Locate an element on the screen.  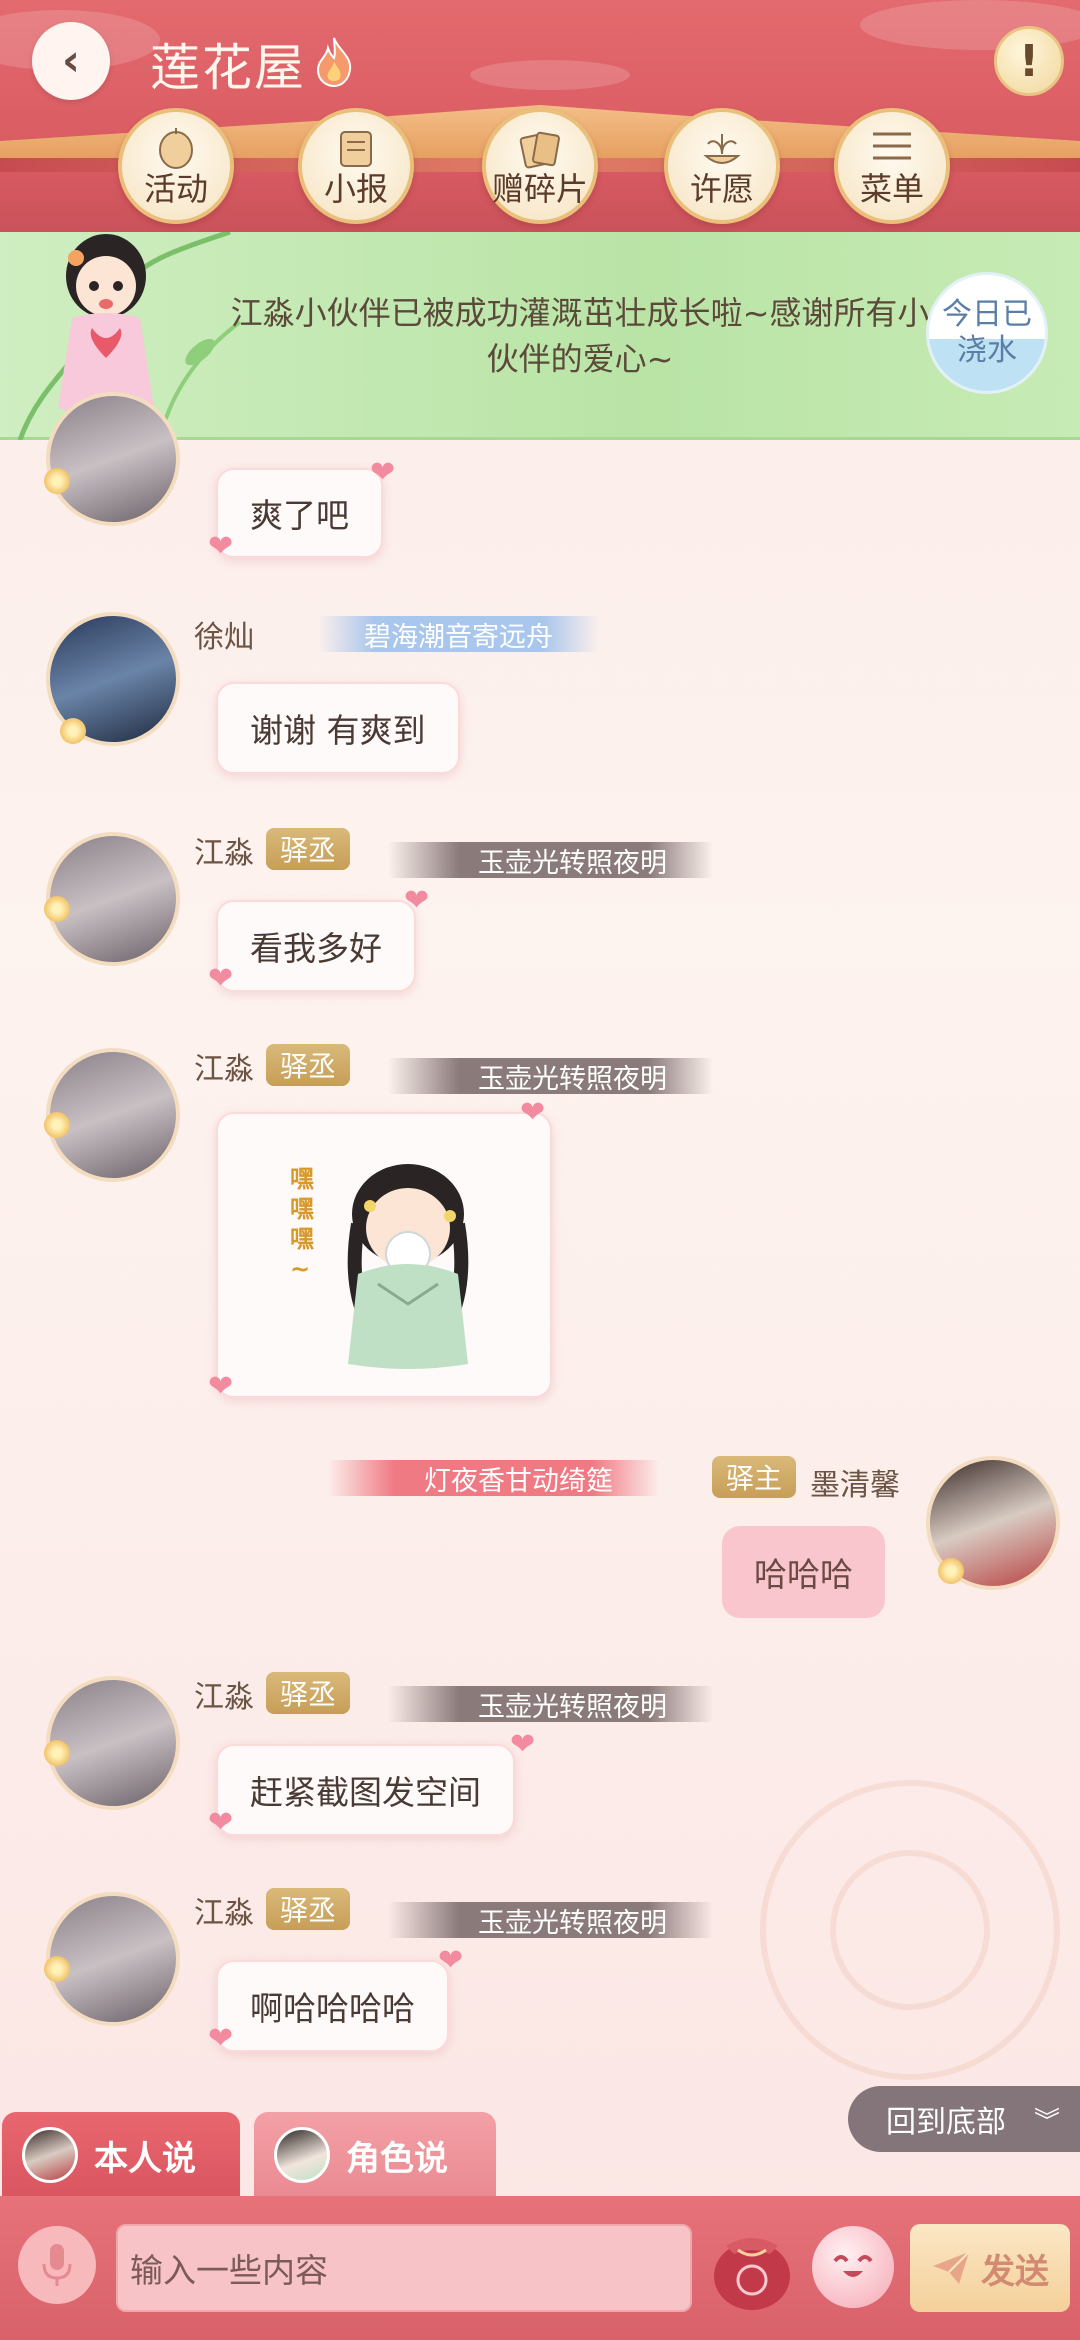
nav-activity-label: 活动 is located at coordinates (175, 189).